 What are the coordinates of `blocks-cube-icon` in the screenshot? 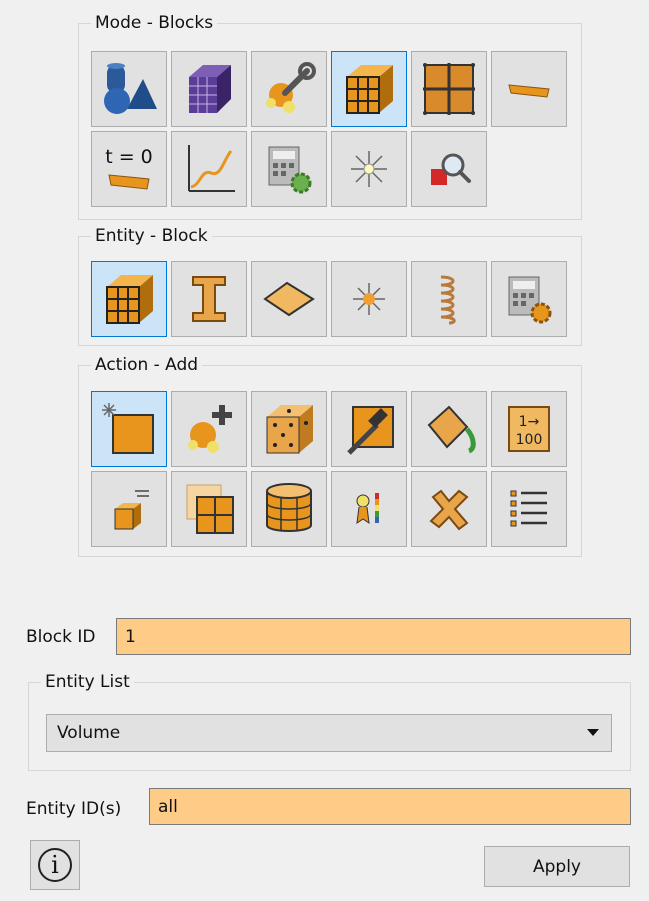 It's located at (369, 89).